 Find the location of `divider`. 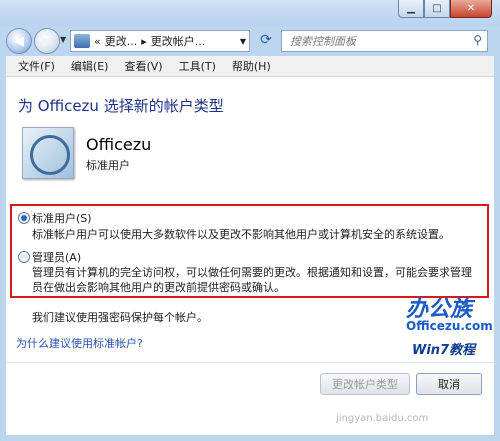

divider is located at coordinates (250, 362).